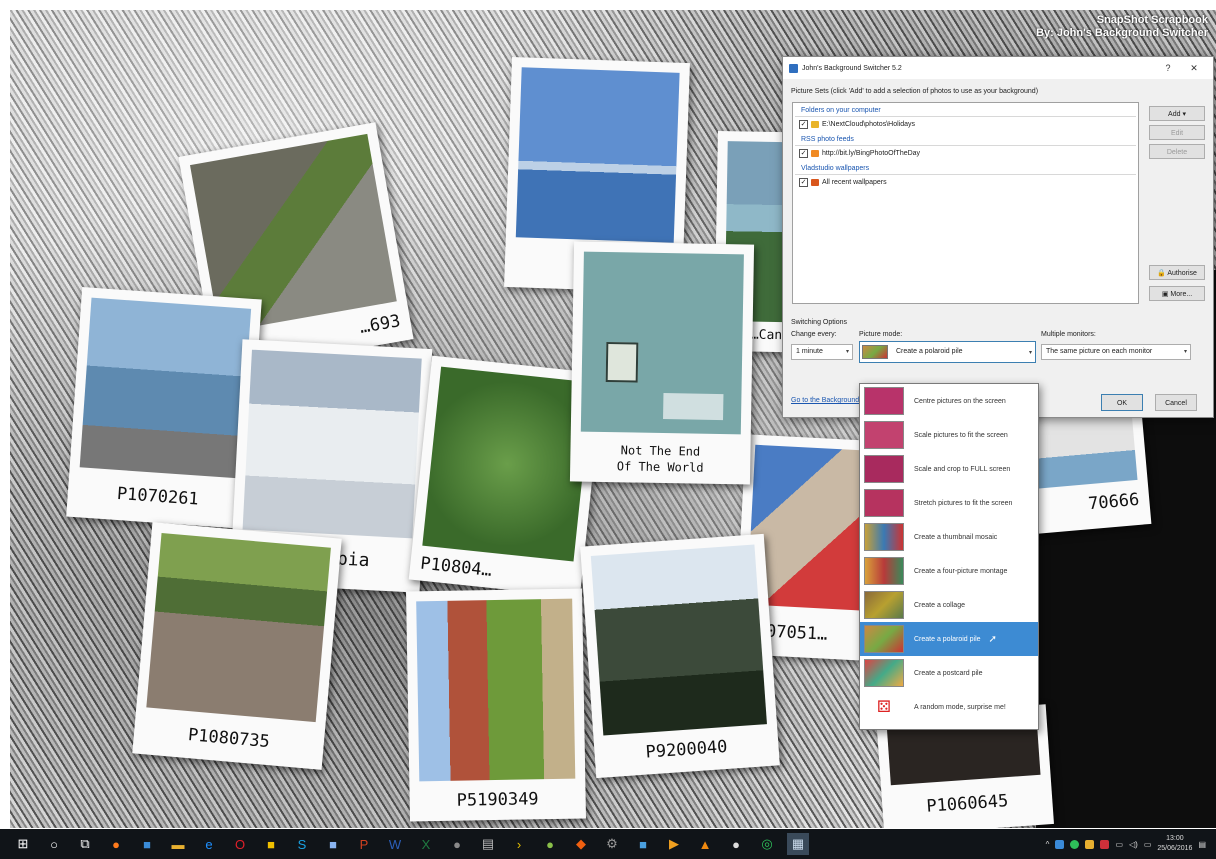  I want to click on excel-icon: X, so click(426, 844).